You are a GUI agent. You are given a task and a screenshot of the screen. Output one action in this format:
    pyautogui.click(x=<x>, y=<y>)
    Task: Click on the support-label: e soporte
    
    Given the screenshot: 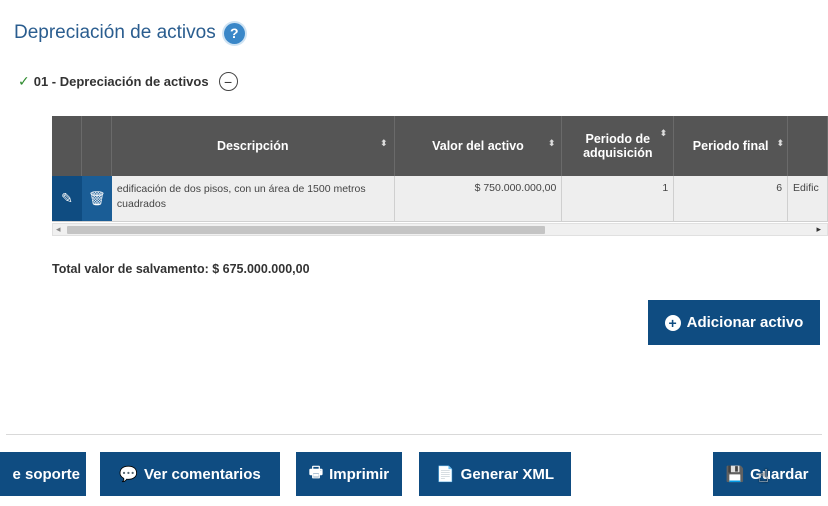 What is the action you would take?
    pyautogui.click(x=46, y=474)
    